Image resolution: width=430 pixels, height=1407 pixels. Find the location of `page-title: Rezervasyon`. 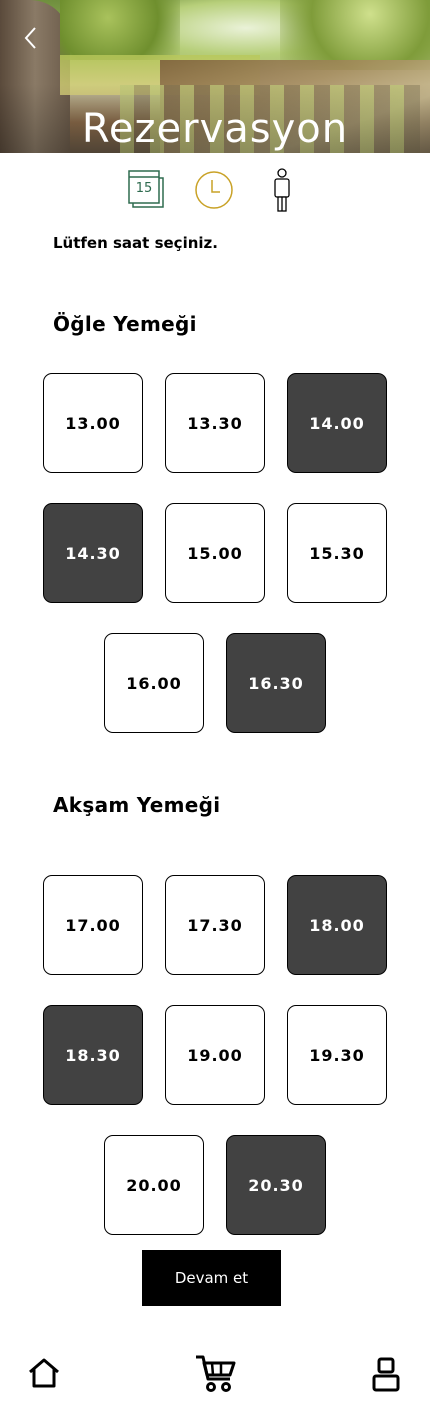

page-title: Rezervasyon is located at coordinates (215, 129).